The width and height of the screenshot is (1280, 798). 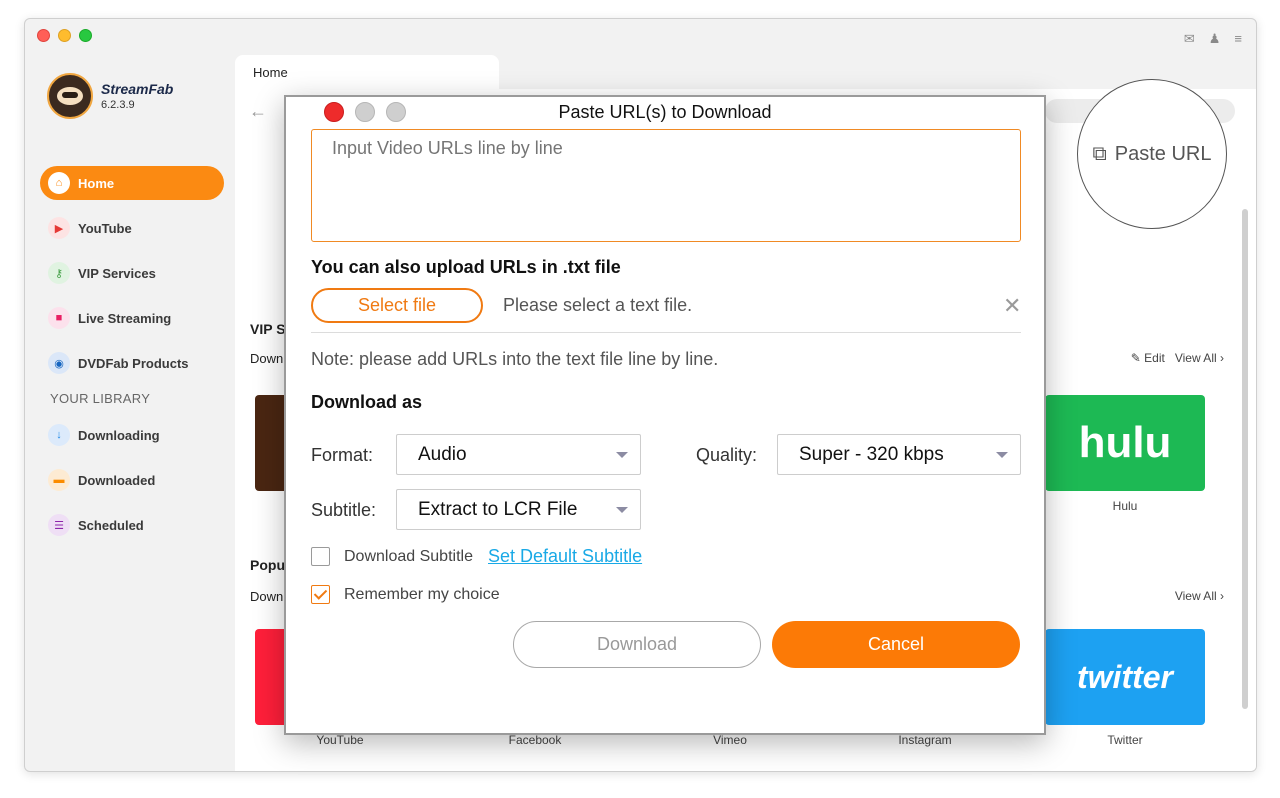 What do you see at coordinates (342, 455) in the screenshot?
I see `format-label: Format:` at bounding box center [342, 455].